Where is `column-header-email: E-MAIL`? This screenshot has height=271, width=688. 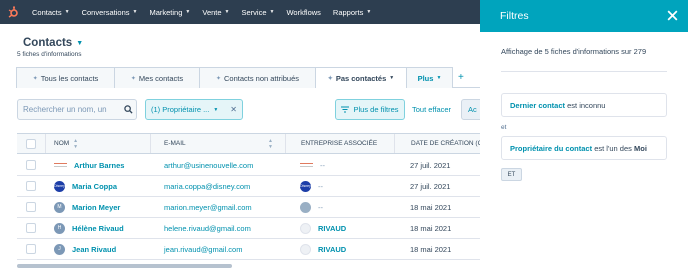
column-header-email: E-MAIL is located at coordinates (175, 143).